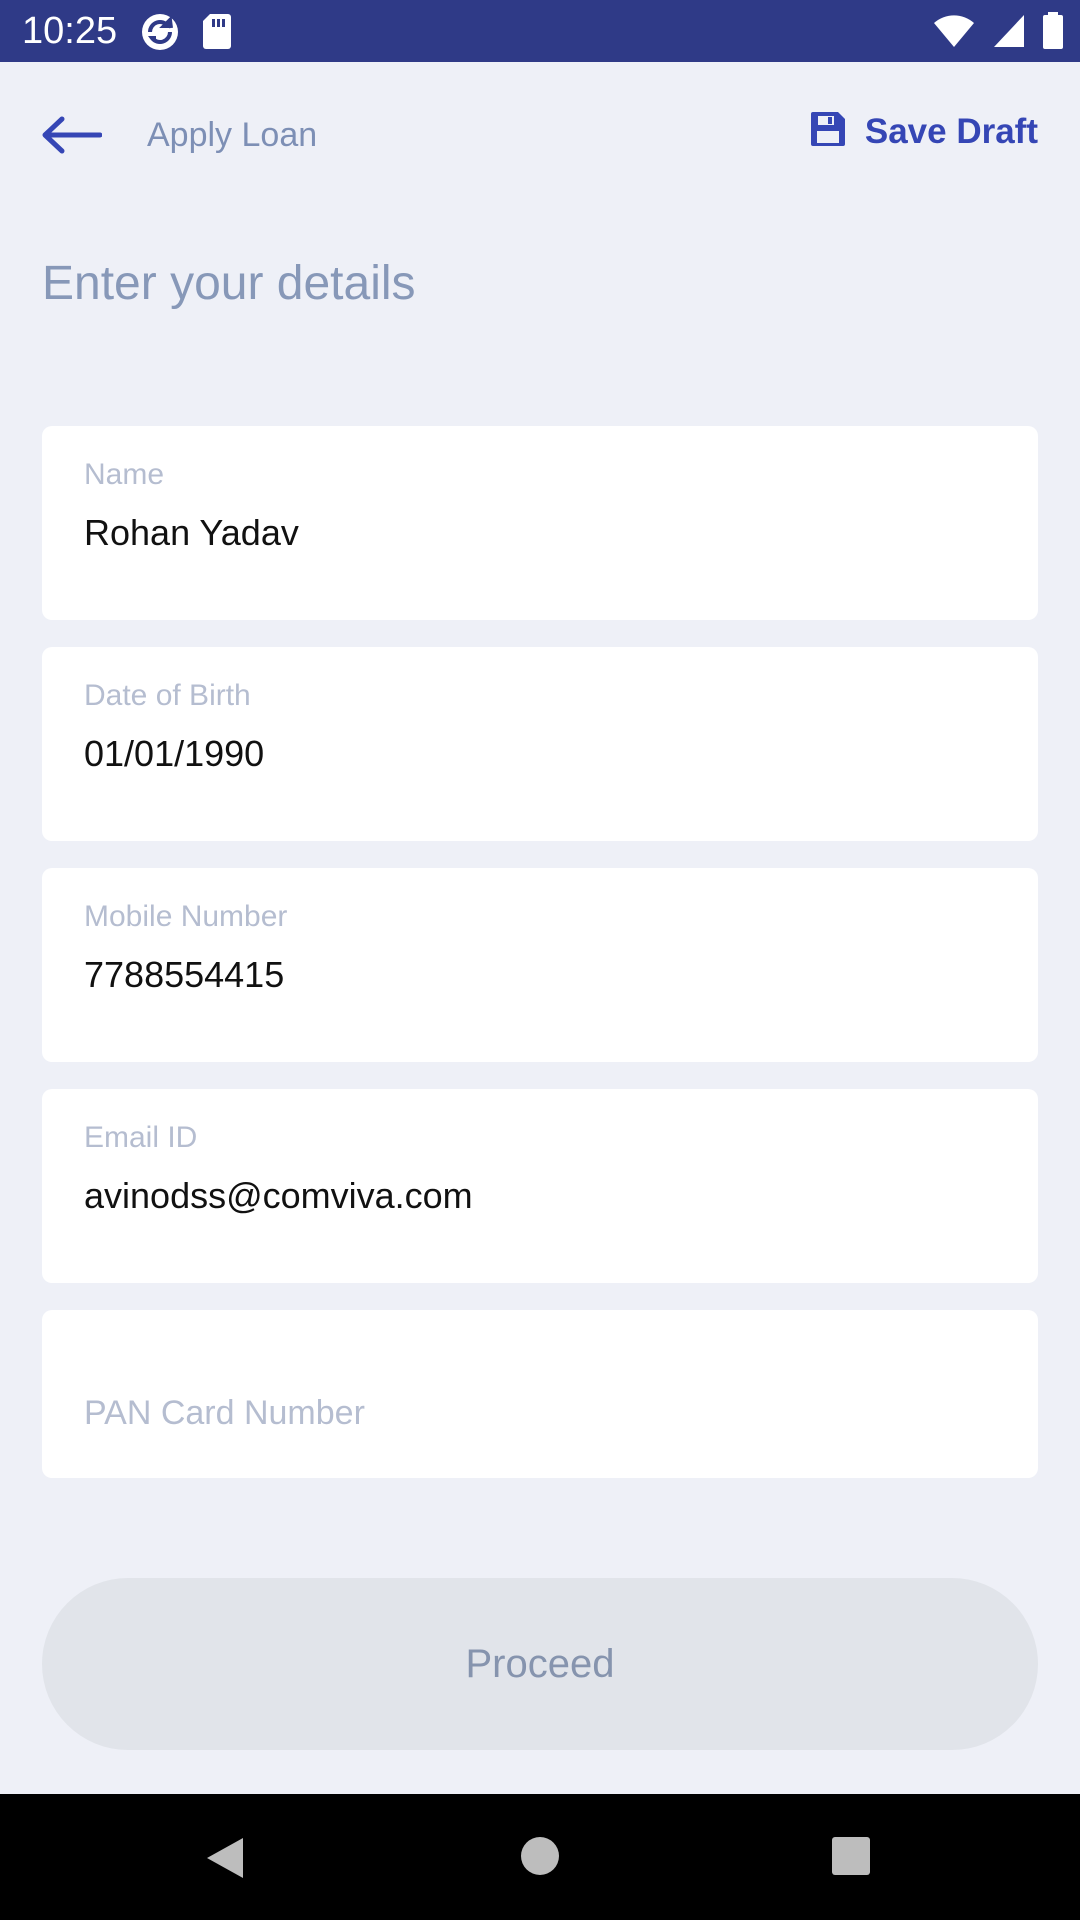 Image resolution: width=1080 pixels, height=1920 pixels. Describe the element at coordinates (217, 34) in the screenshot. I see `sd-card-icon` at that location.